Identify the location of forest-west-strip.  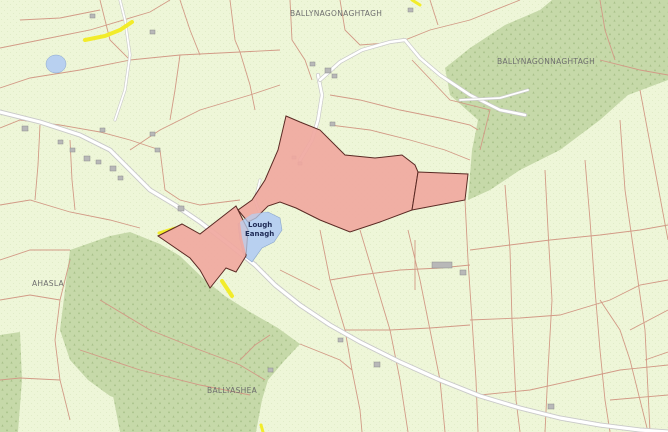
(11, 382).